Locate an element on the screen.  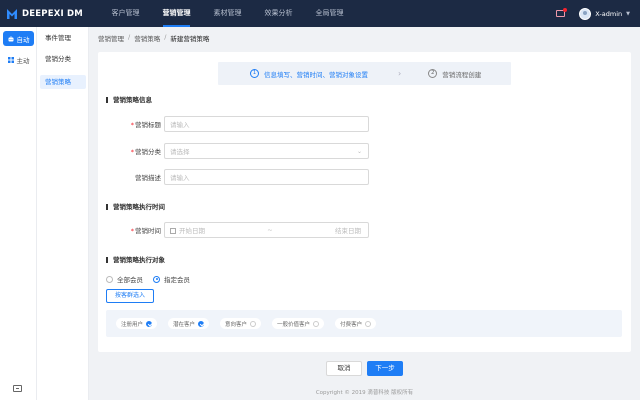
avatar is located at coordinates (585, 13).